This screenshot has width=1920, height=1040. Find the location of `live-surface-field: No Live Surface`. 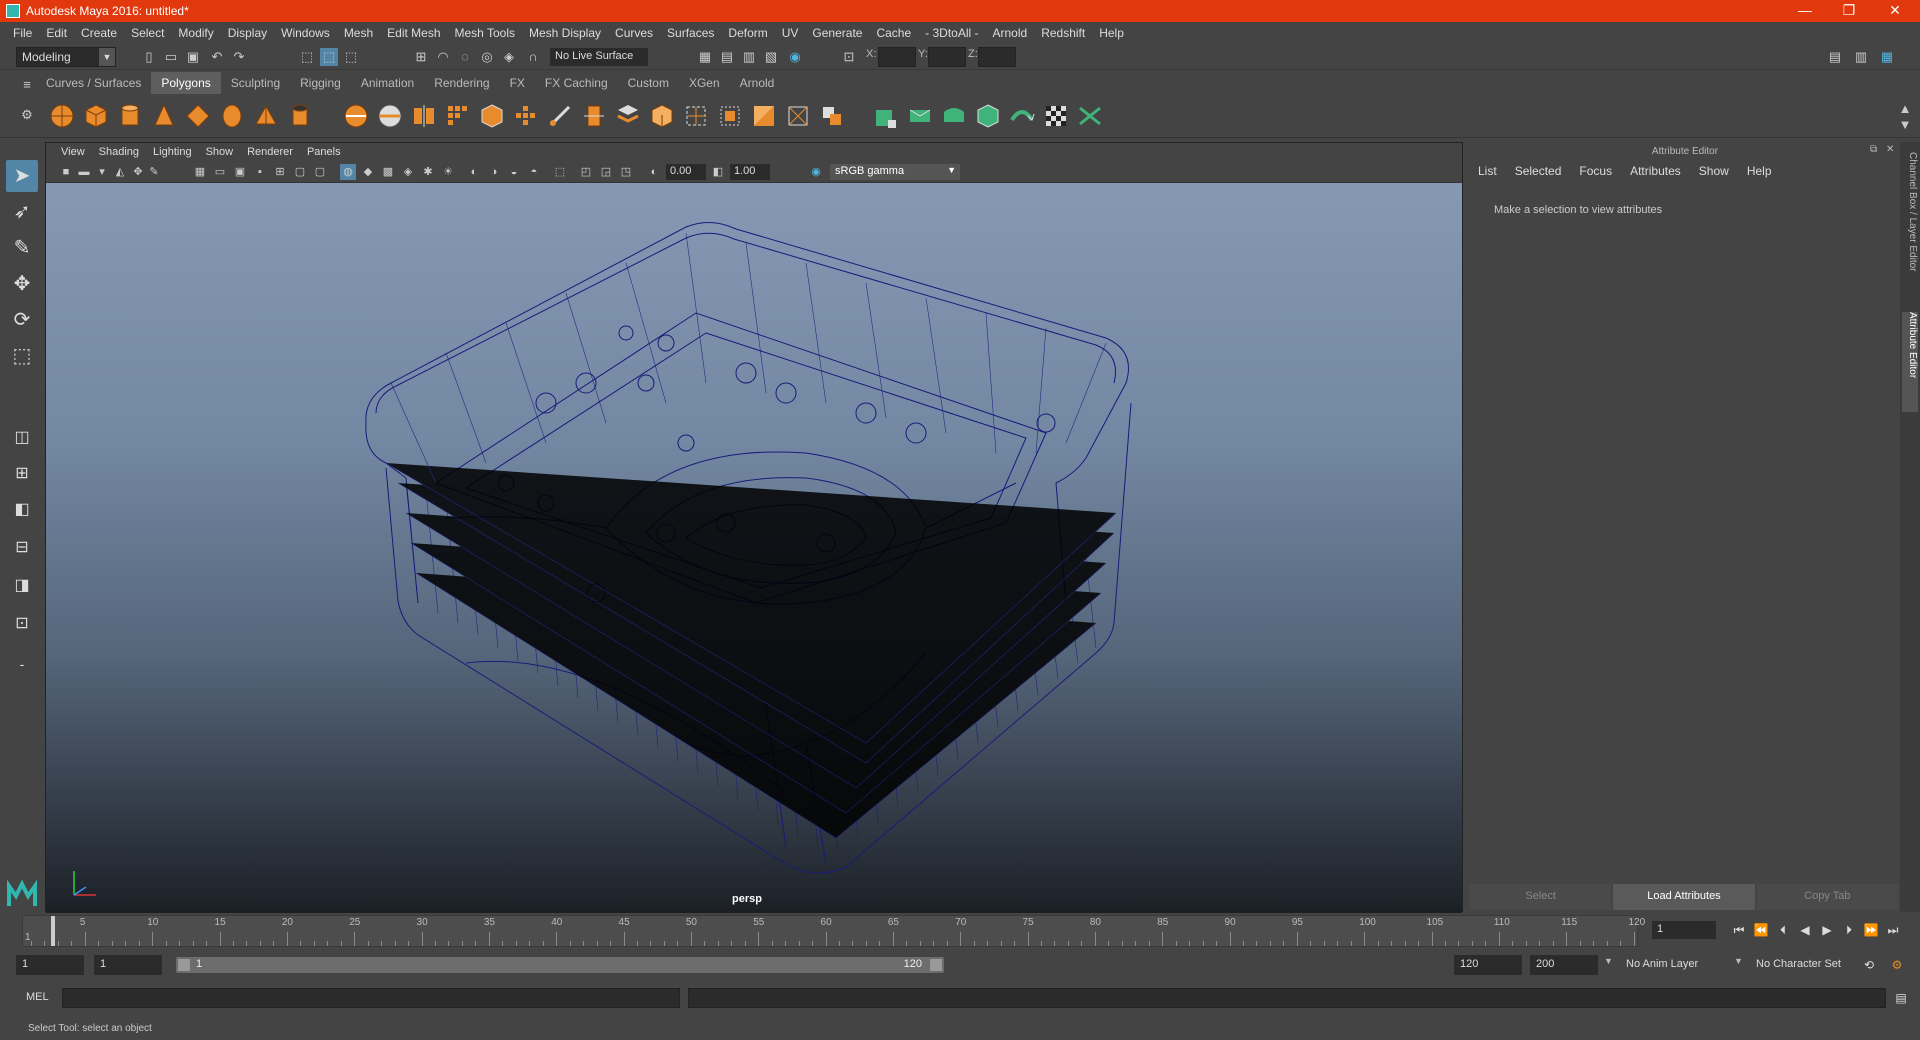

live-surface-field: No Live Surface is located at coordinates (599, 57).